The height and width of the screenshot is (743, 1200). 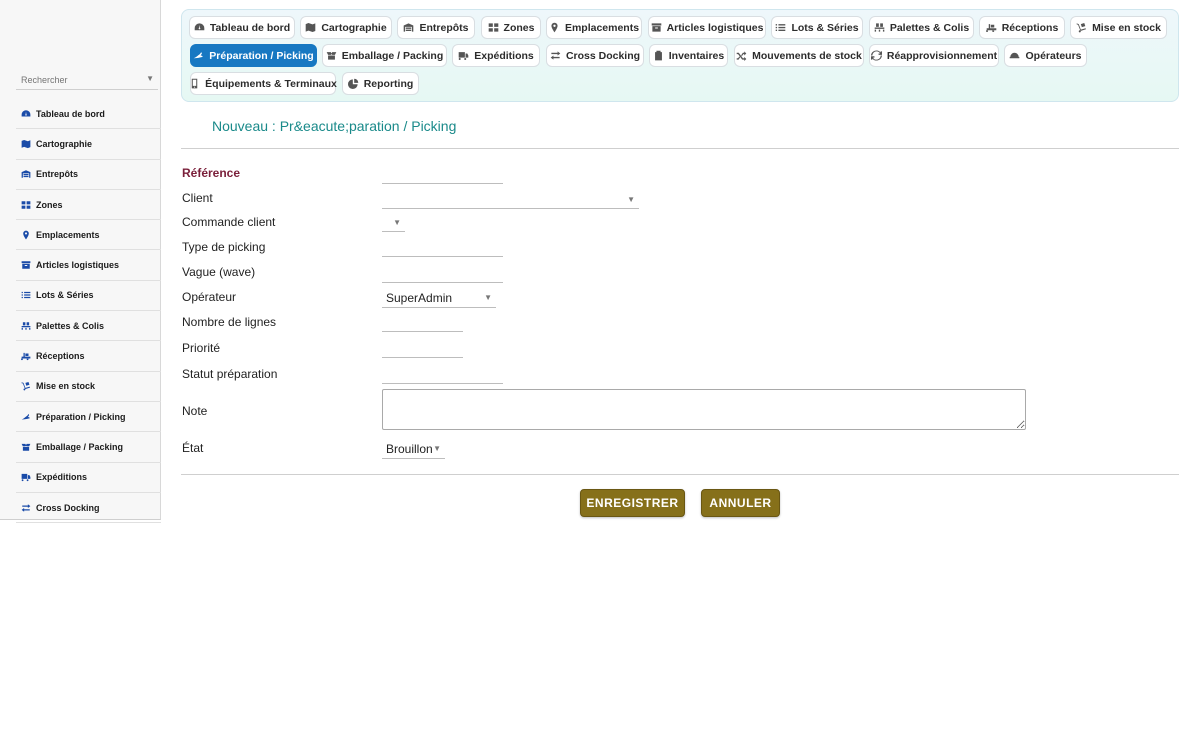 I want to click on tab-label: Opérateurs, so click(x=1053, y=55).